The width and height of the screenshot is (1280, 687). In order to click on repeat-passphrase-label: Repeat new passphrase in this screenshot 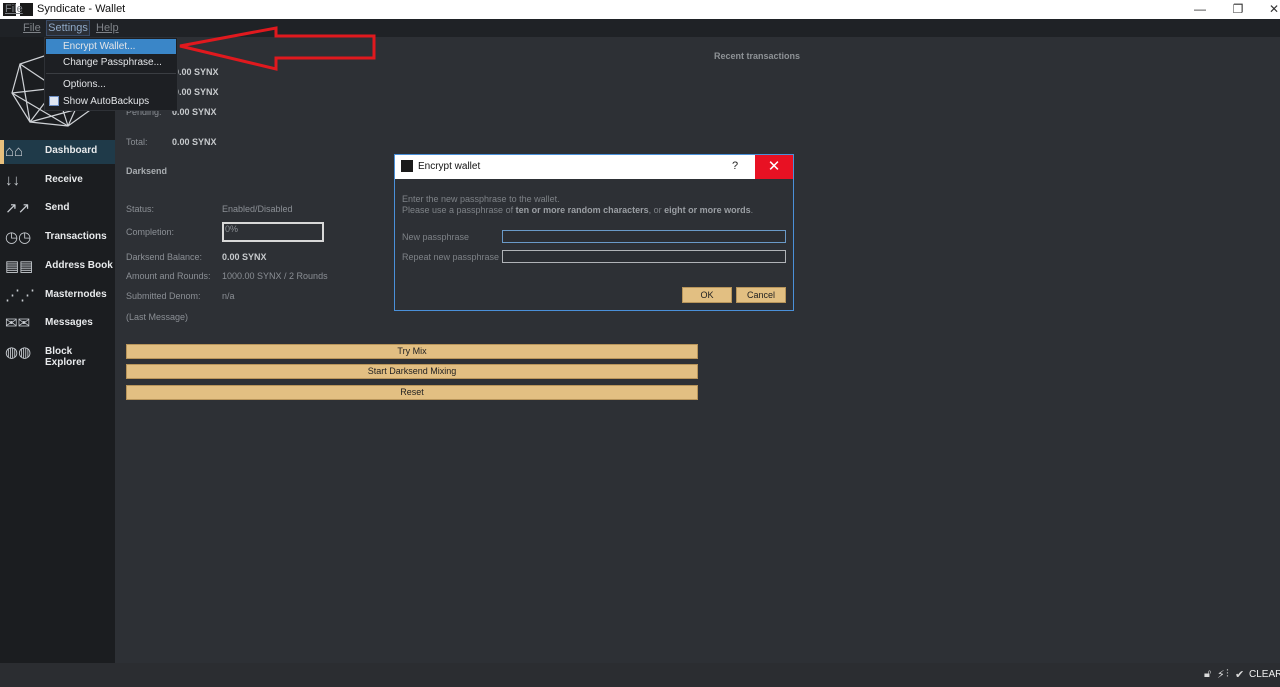, I will do `click(451, 257)`.